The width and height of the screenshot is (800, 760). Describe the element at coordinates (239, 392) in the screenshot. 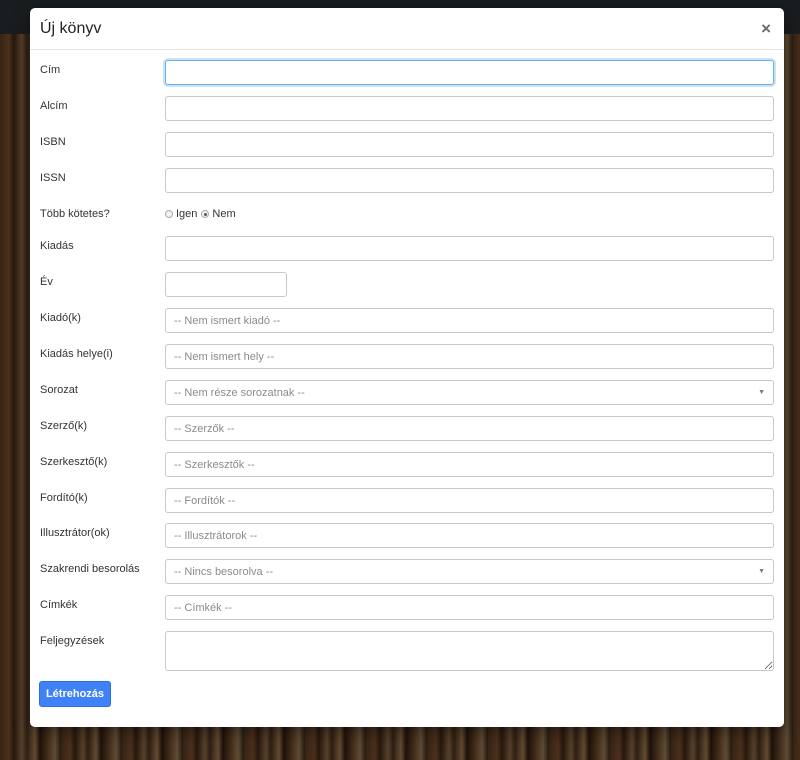

I see `series-select-value: -- Nem része sorozatnak --` at that location.